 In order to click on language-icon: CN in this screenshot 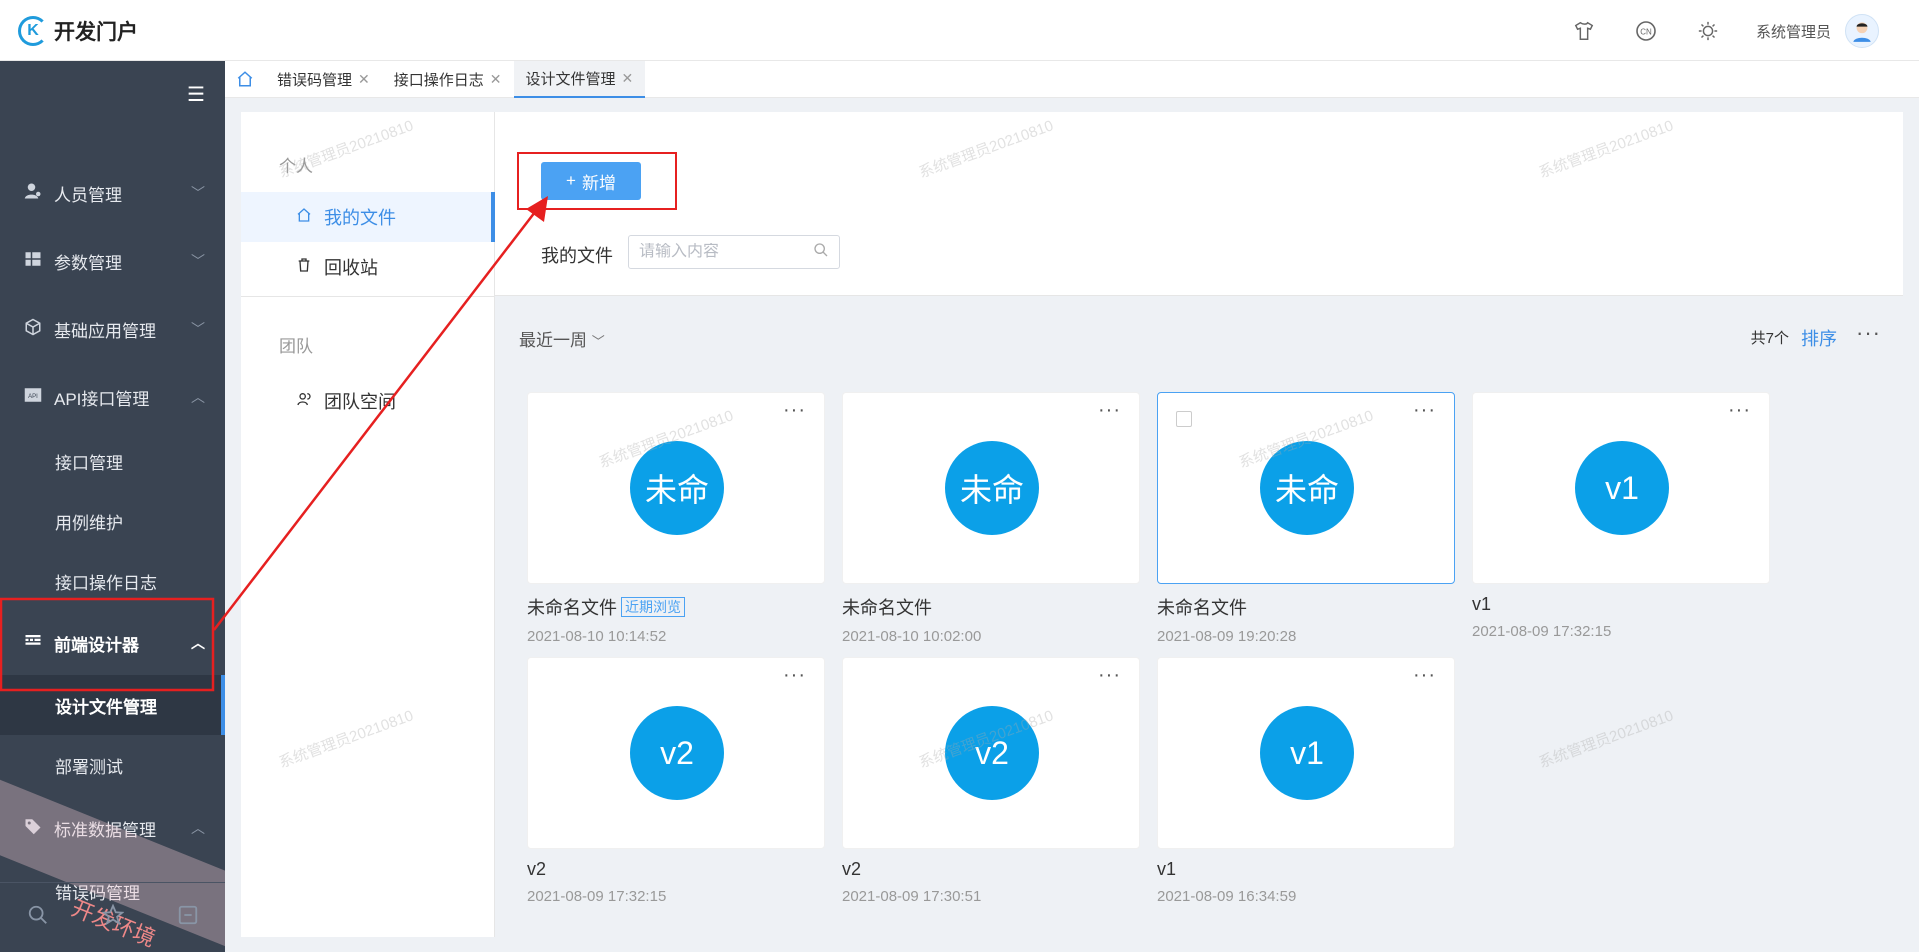, I will do `click(1646, 31)`.